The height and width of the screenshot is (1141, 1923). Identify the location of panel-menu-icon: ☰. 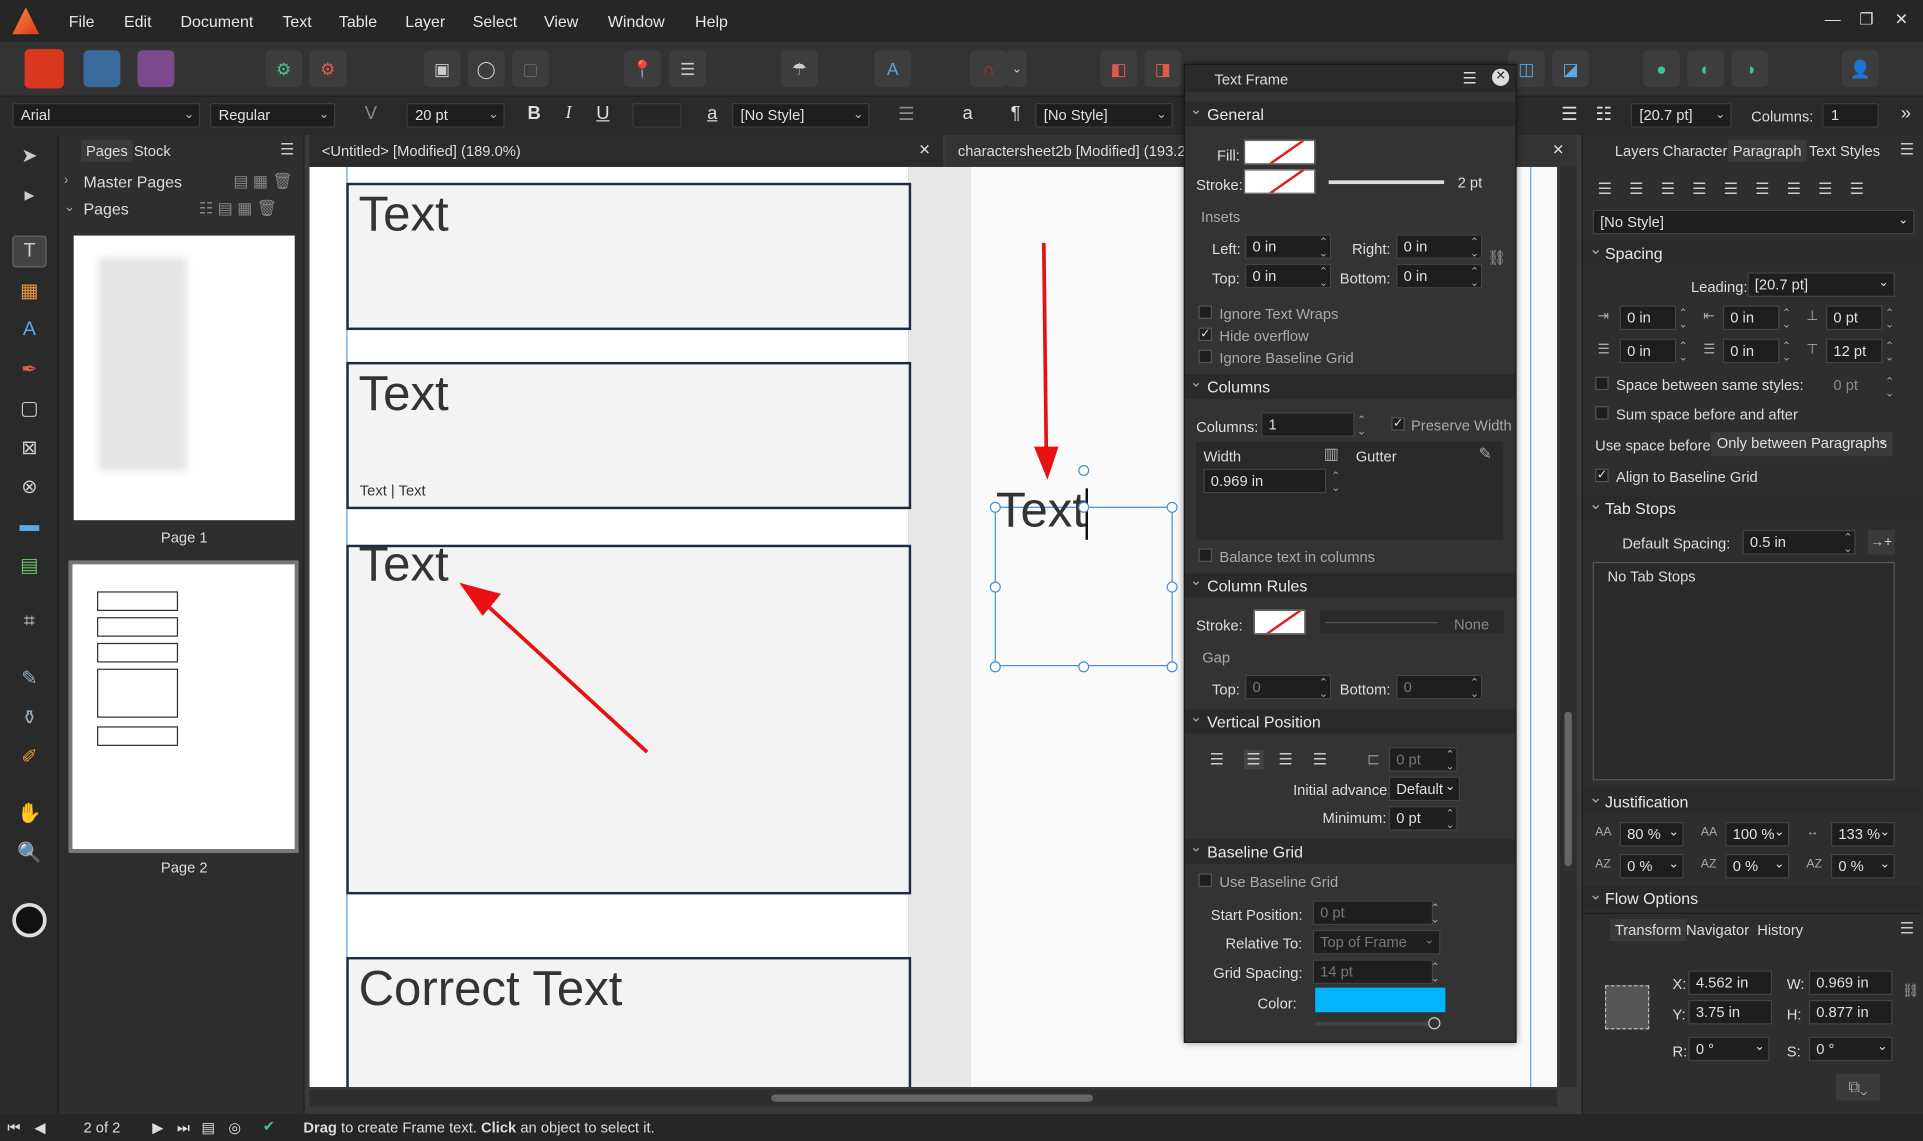
(1907, 150).